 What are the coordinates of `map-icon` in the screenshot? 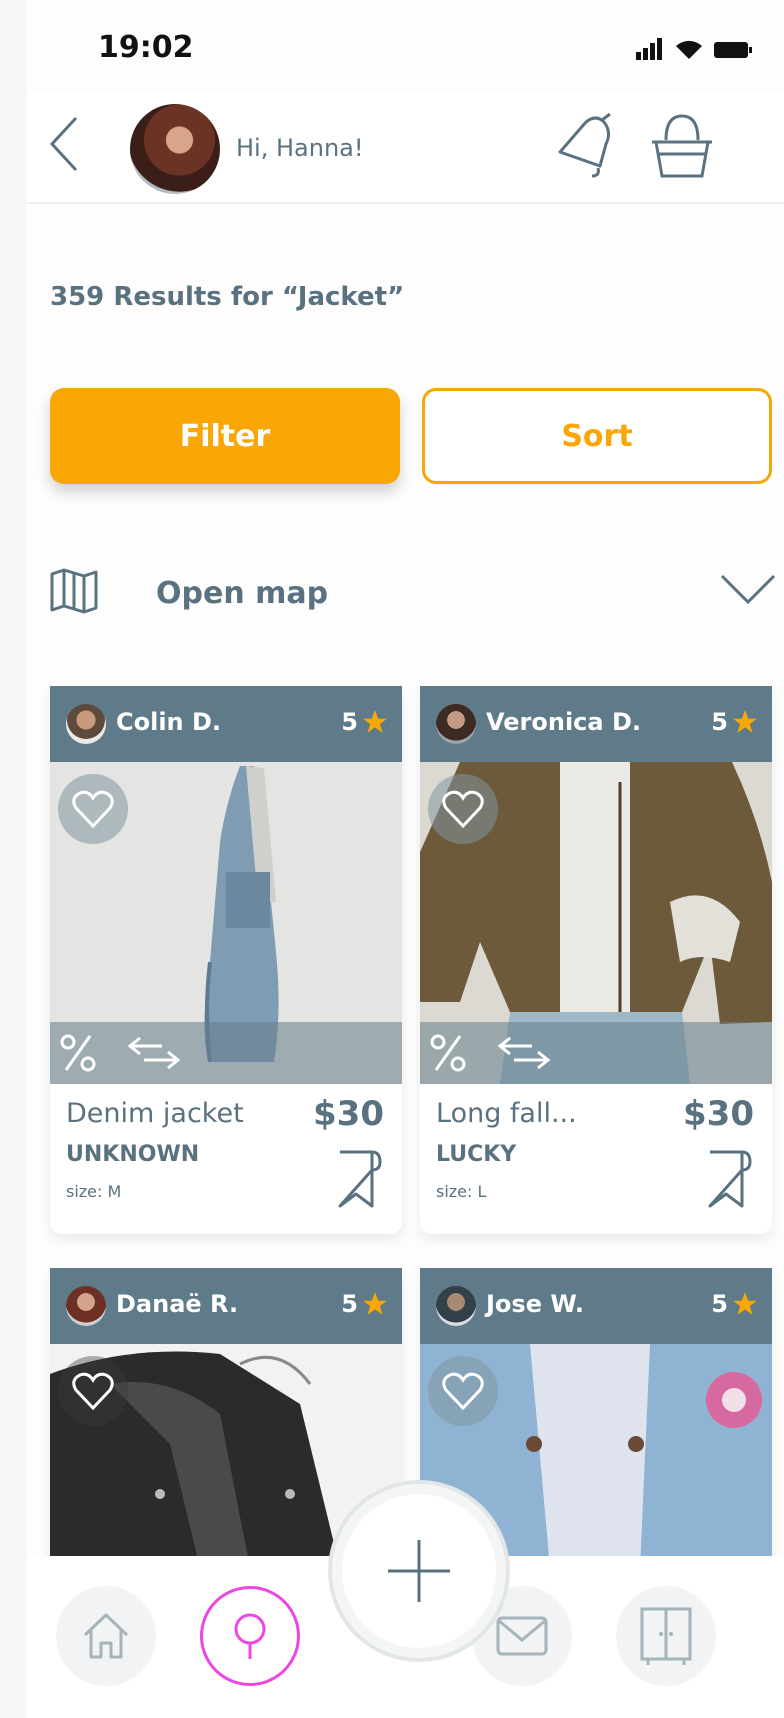 It's located at (74, 591).